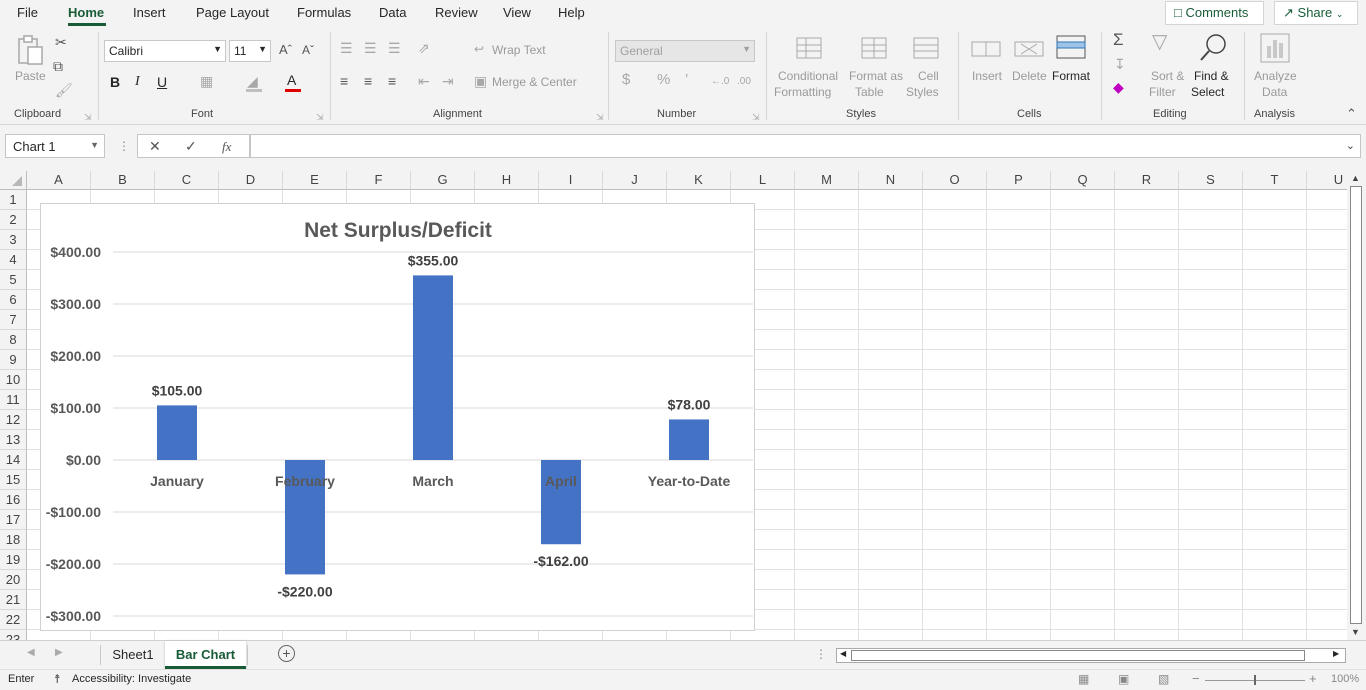 The width and height of the screenshot is (1366, 690). I want to click on font-name-select: Calibri ▼, so click(165, 51).